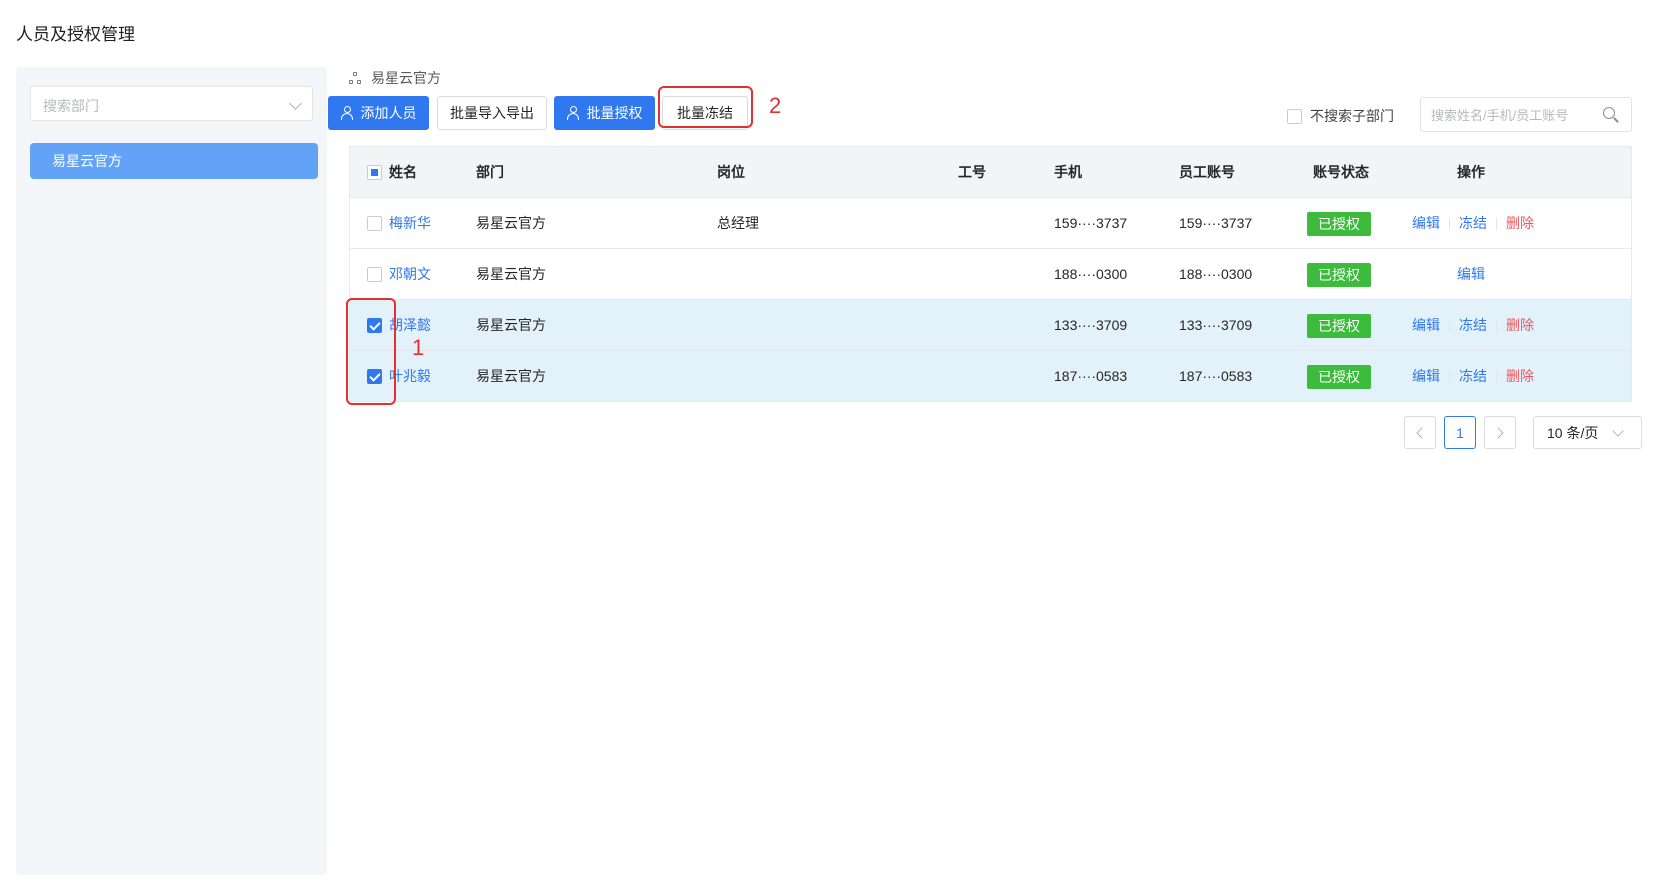  What do you see at coordinates (1471, 172) in the screenshot?
I see `header-actions: 操作` at bounding box center [1471, 172].